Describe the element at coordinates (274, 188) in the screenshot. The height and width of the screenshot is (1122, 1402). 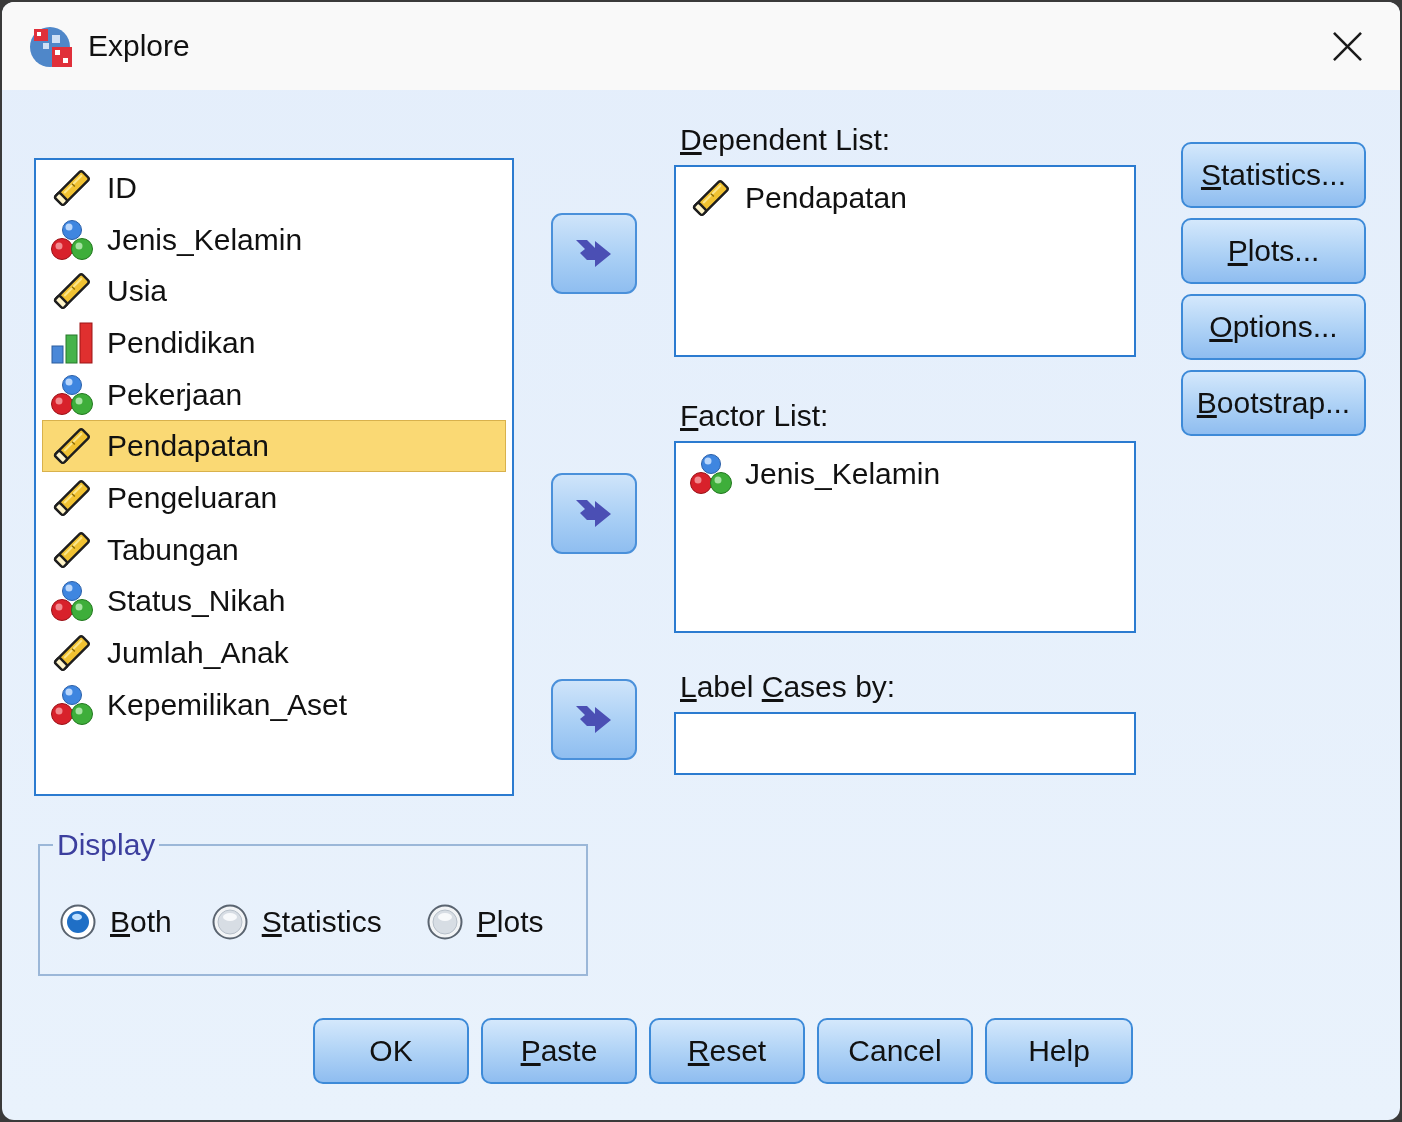
I see `list-item: ID` at that location.